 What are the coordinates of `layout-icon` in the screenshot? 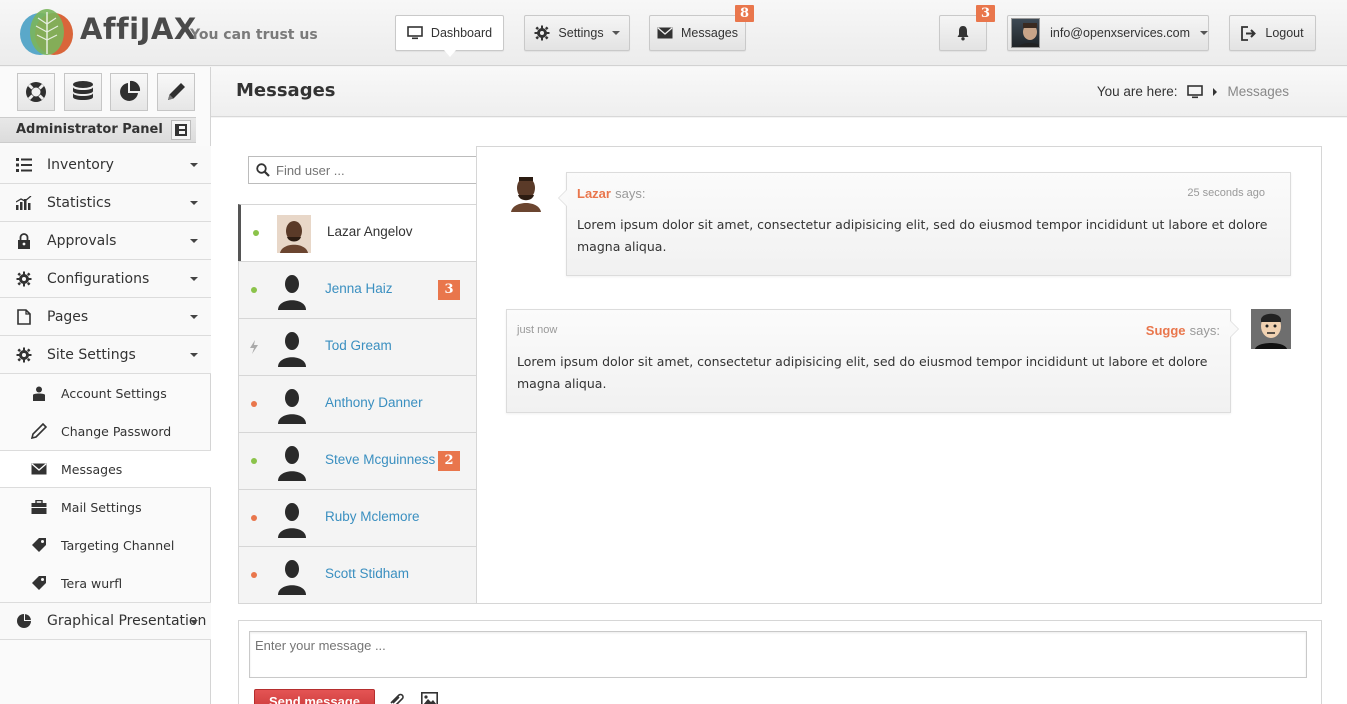 It's located at (181, 130).